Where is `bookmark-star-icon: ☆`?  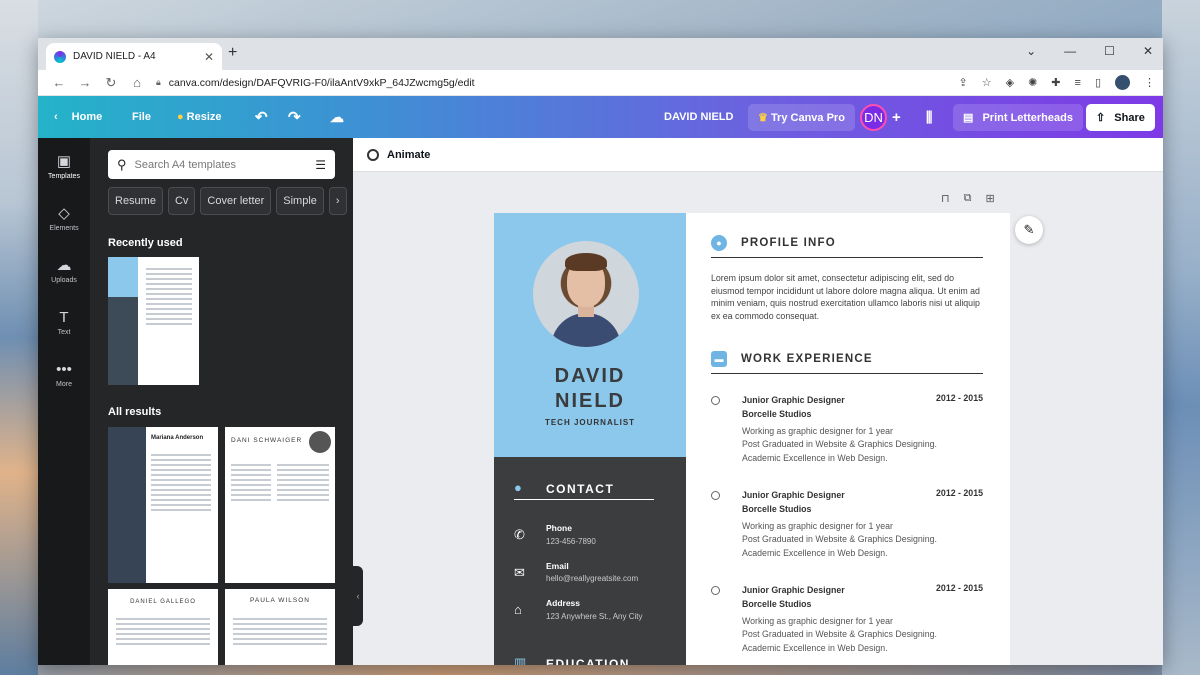
bookmark-star-icon: ☆ is located at coordinates (987, 82).